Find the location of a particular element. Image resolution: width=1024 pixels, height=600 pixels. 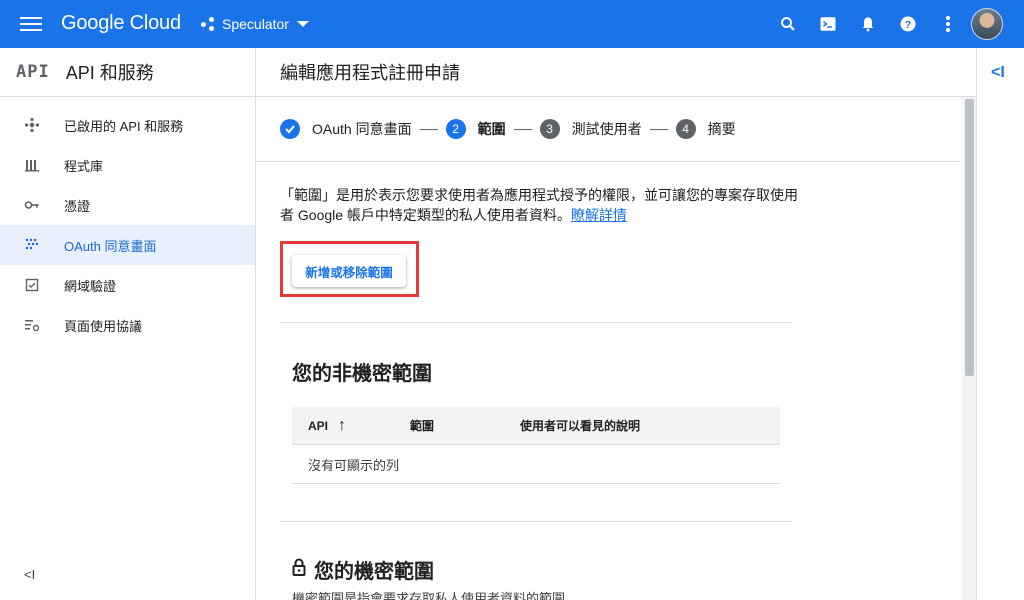

table-header: API ↑ 範圍 使用者可以看見的說明 is located at coordinates (536, 426).